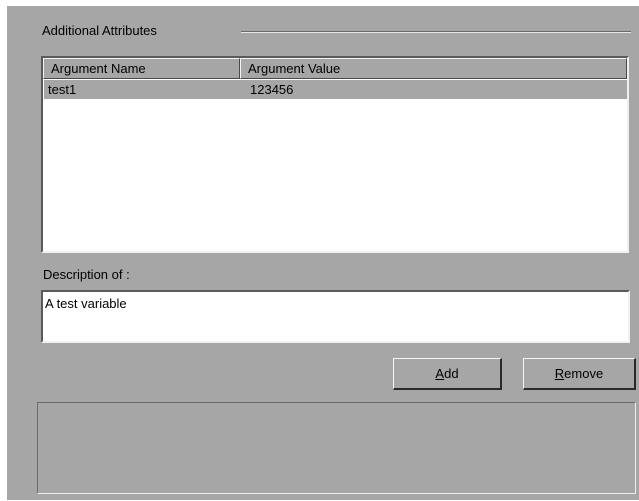 The image size is (639, 501). Describe the element at coordinates (335, 89) in the screenshot. I see `table-row: test1 123456` at that location.